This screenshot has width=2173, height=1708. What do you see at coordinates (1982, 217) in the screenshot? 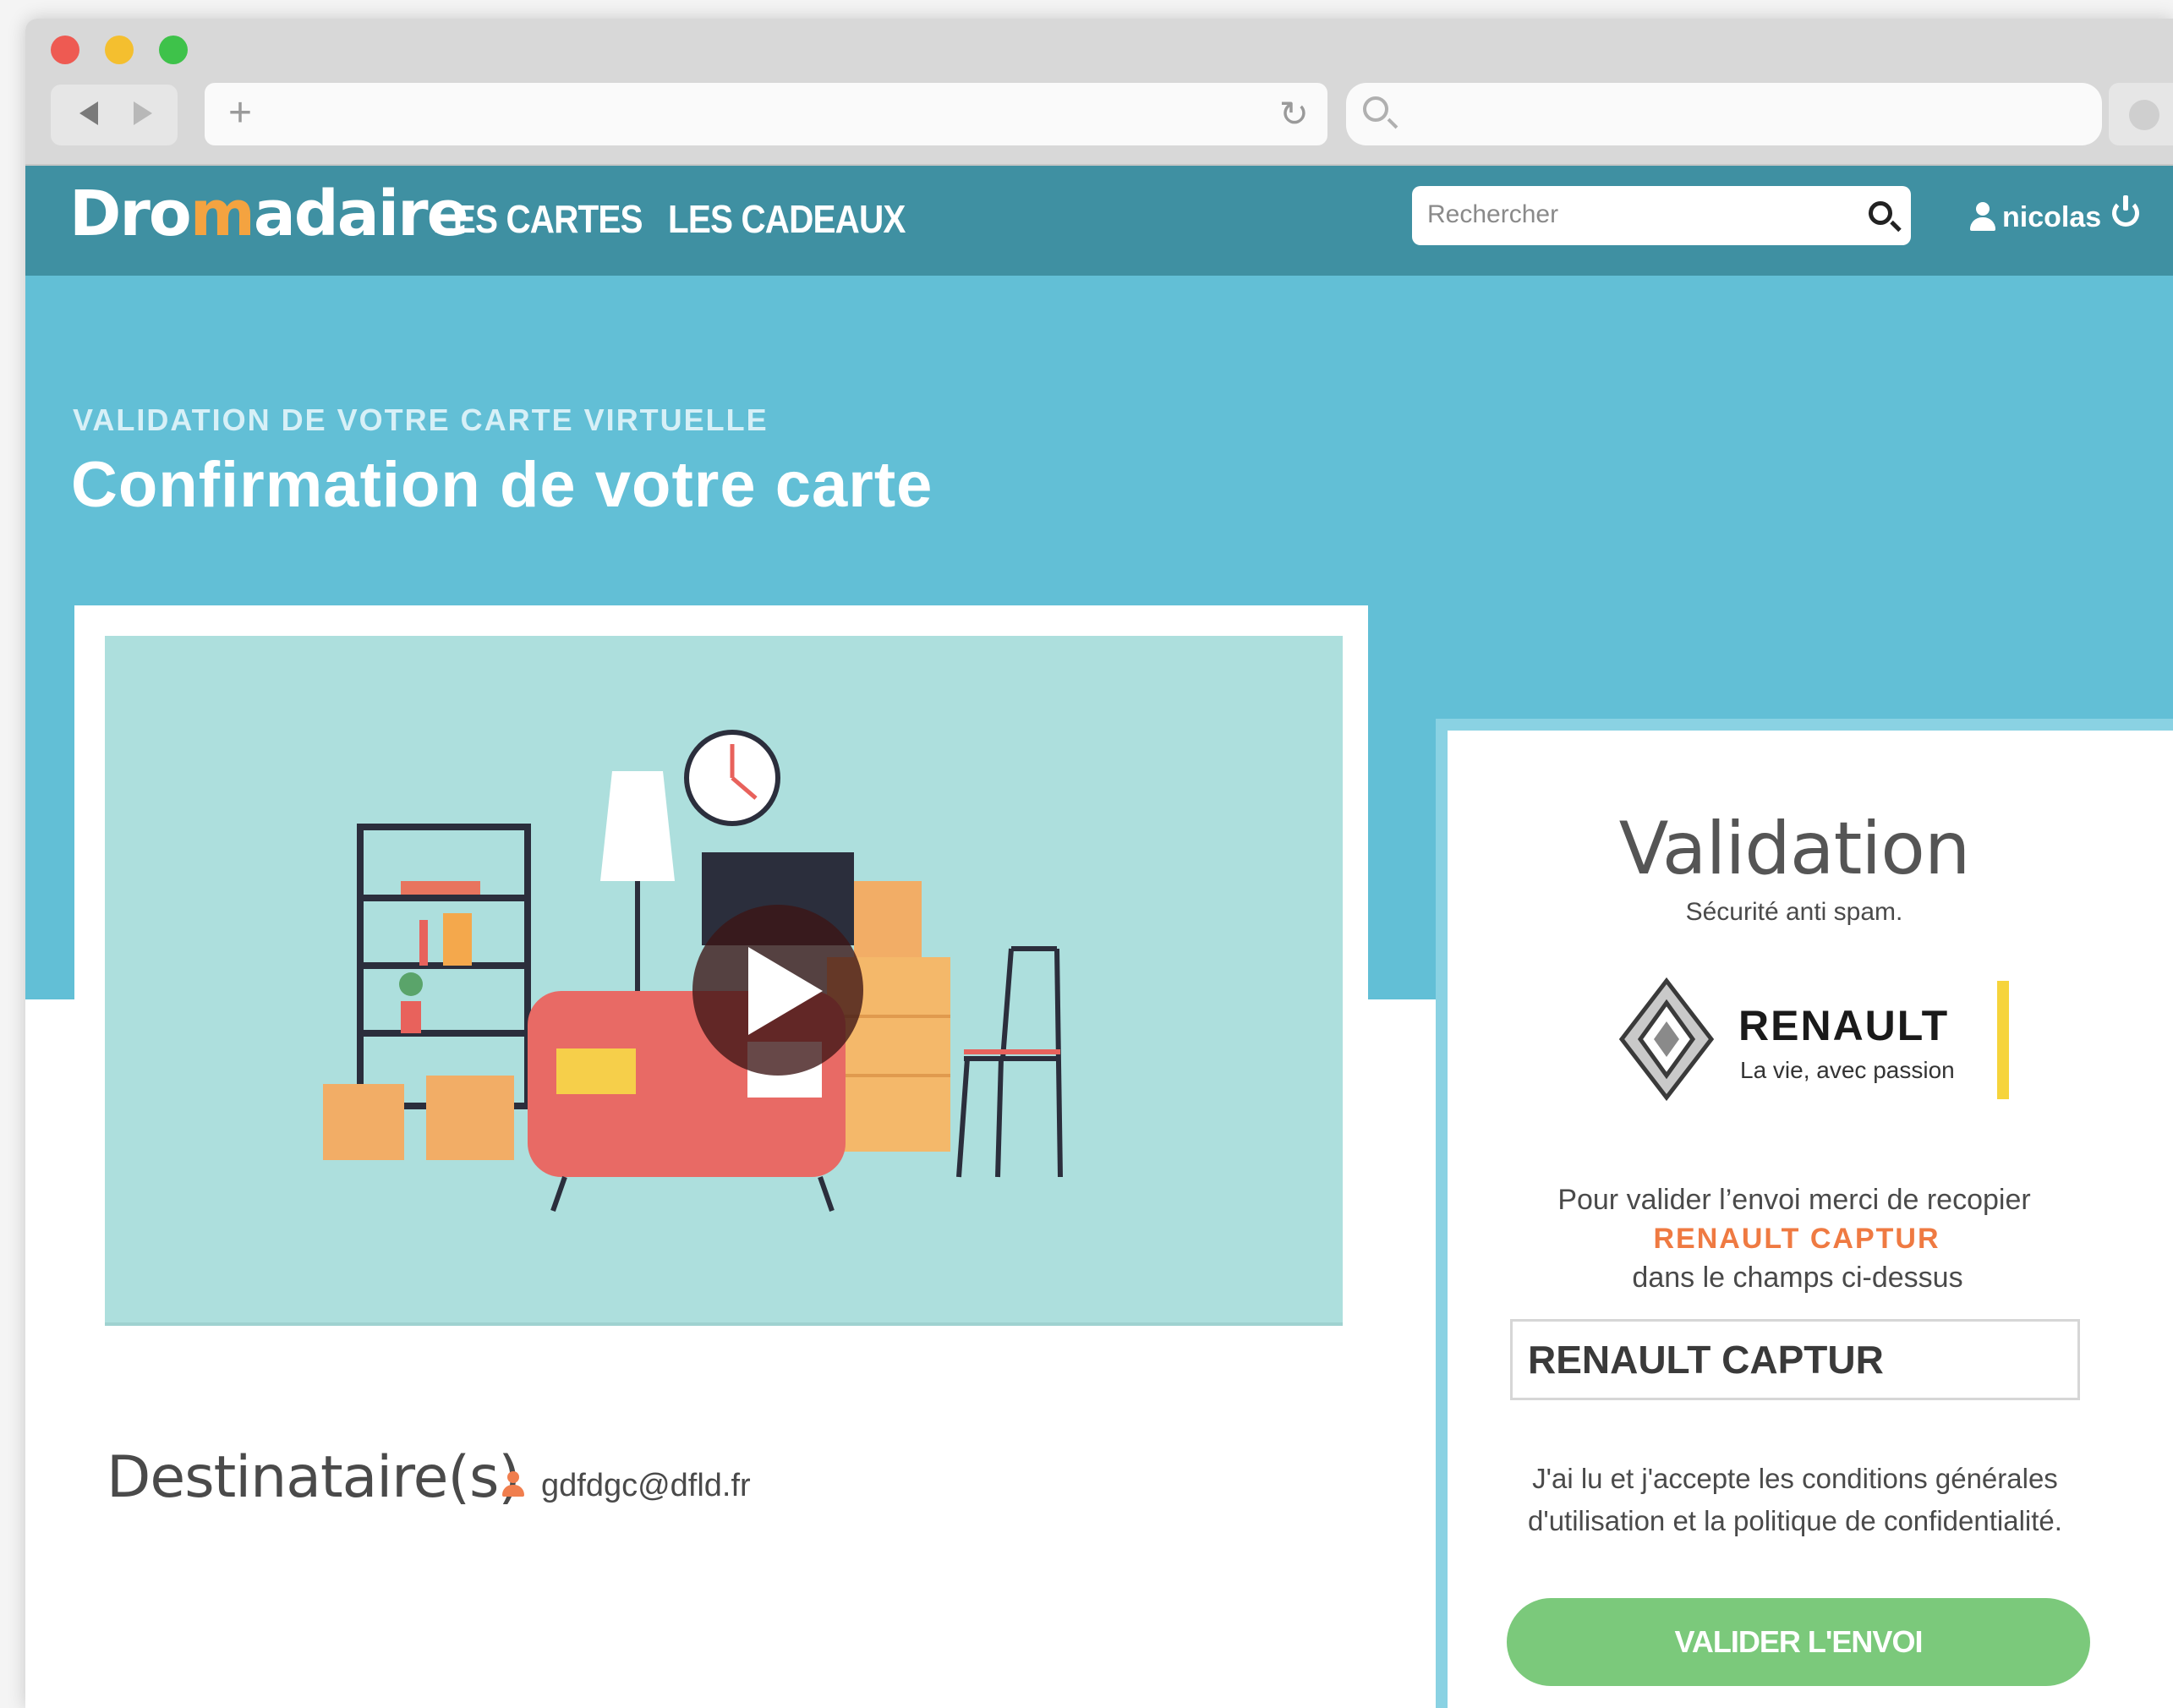
I see `user-icon` at bounding box center [1982, 217].